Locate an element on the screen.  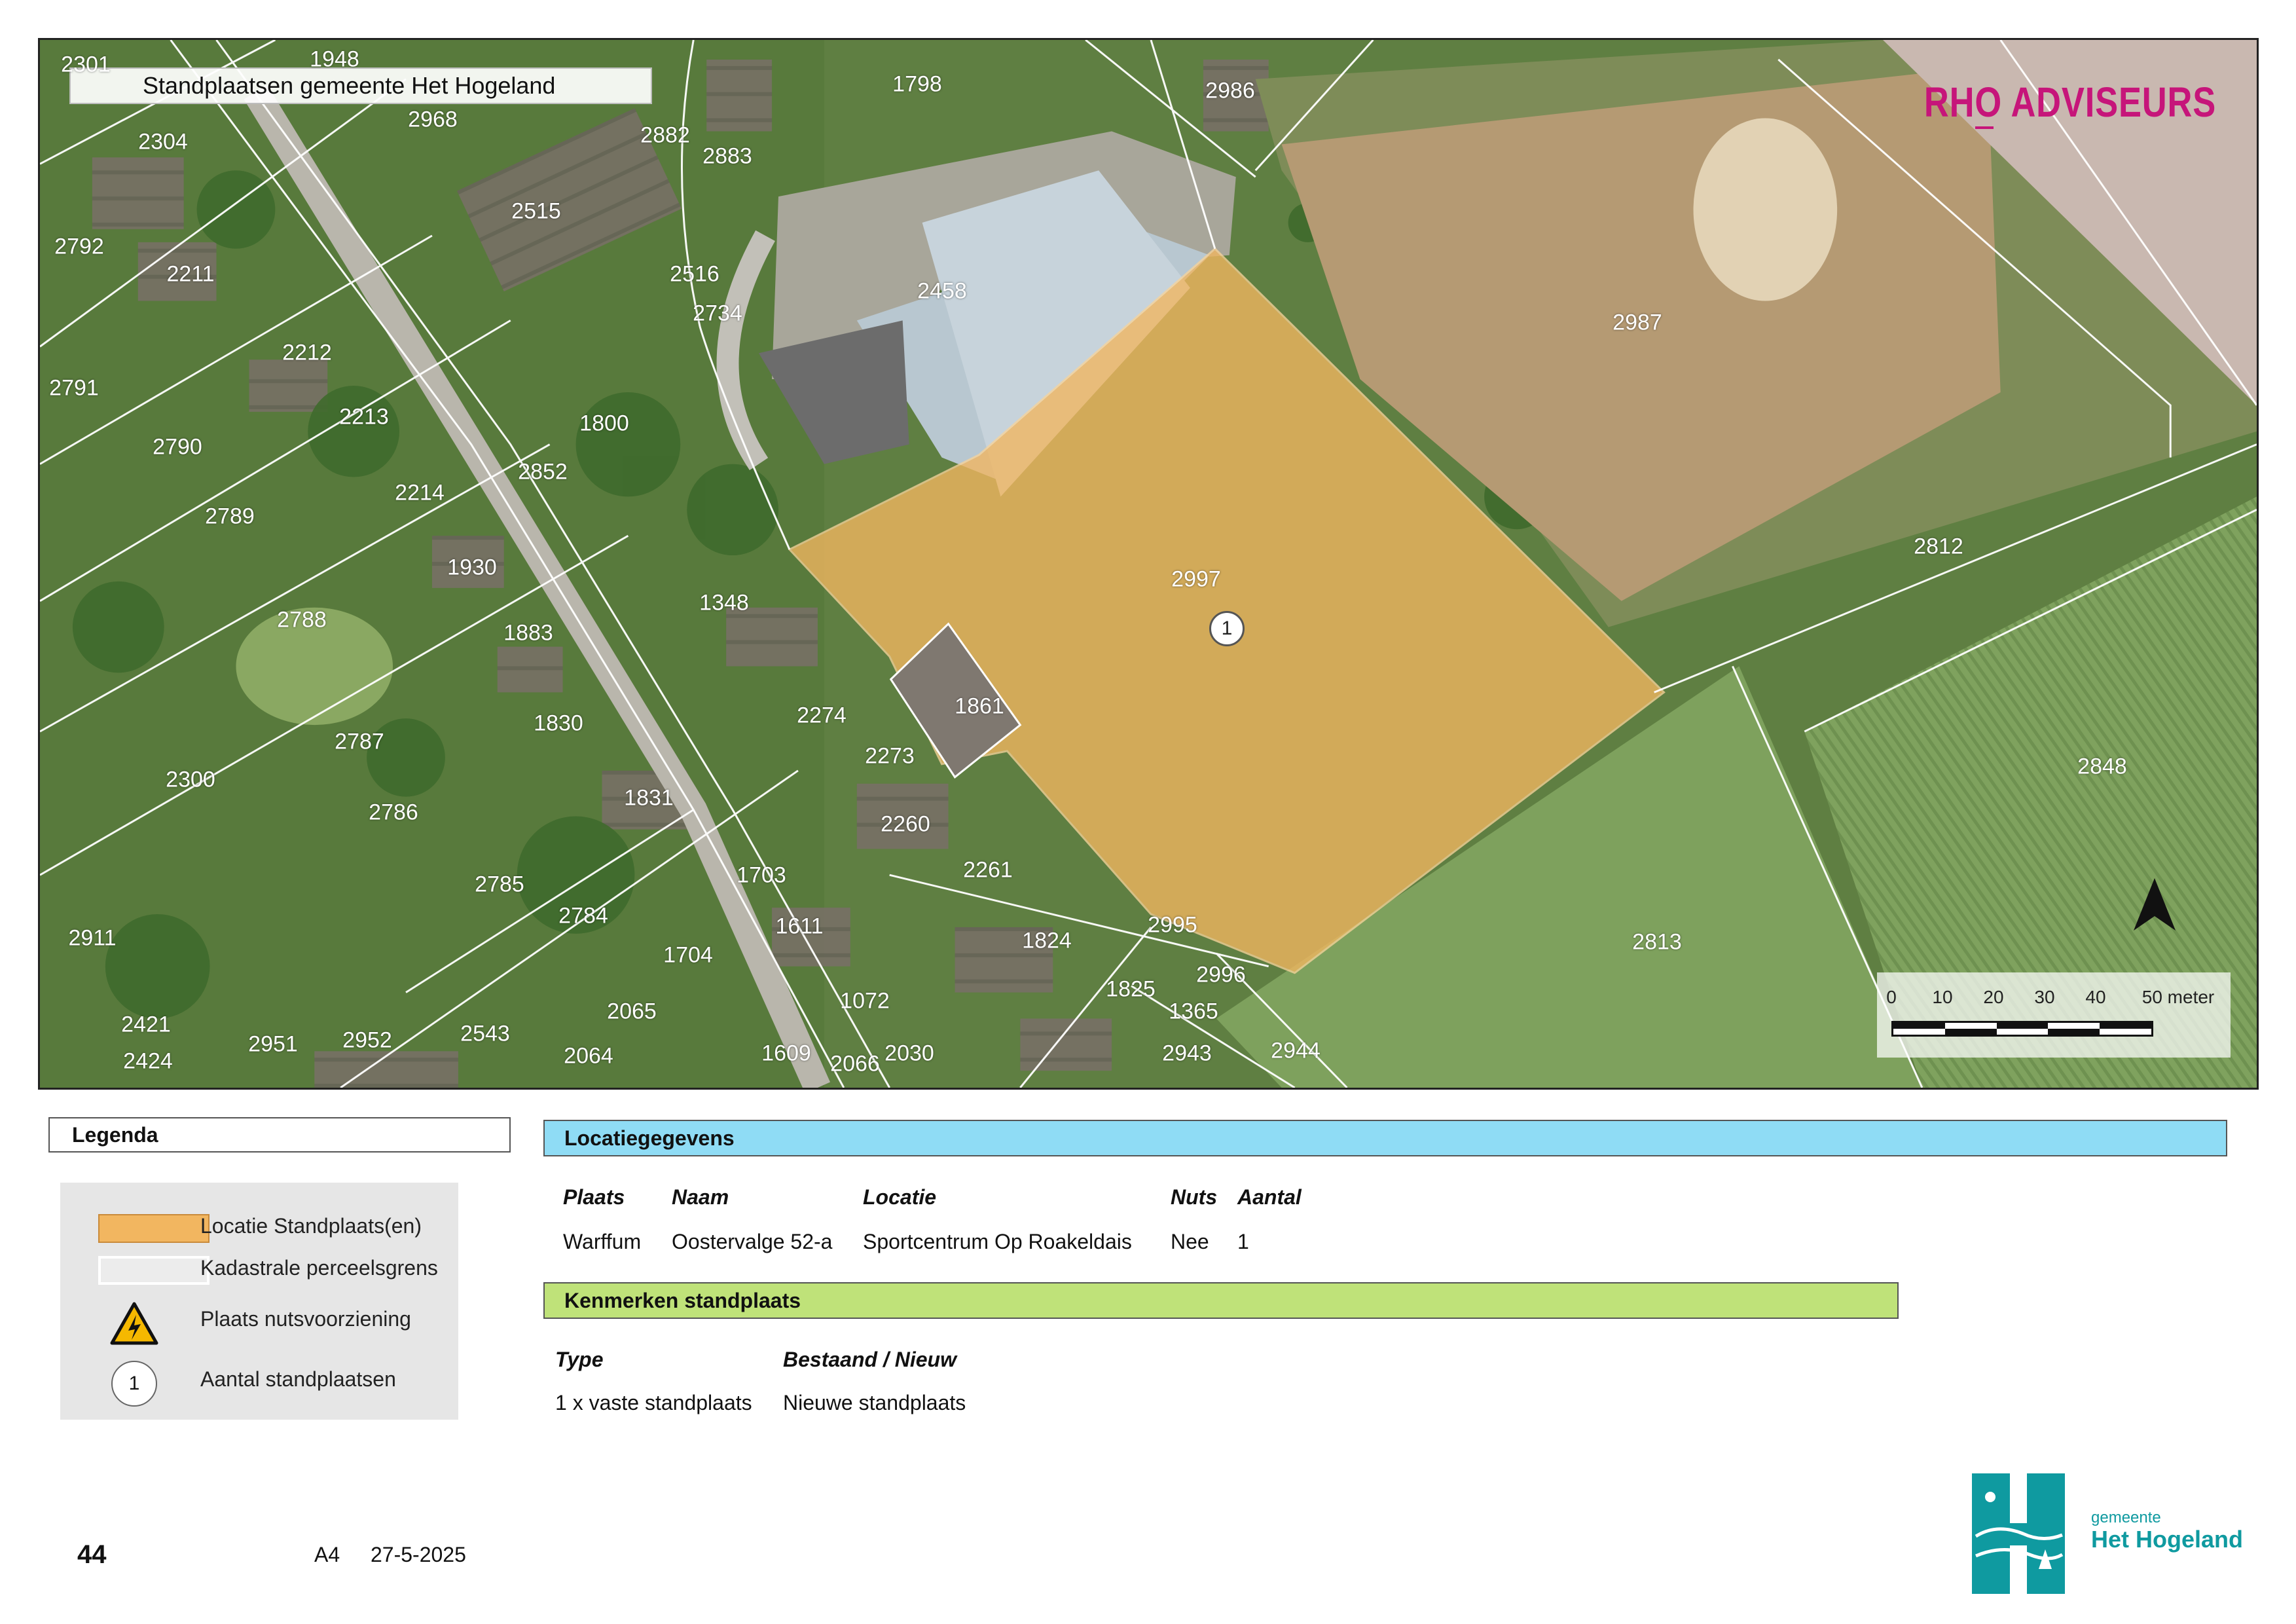
legend-item-location: Locatie Standplaats(en) is located at coordinates (259, 1226).